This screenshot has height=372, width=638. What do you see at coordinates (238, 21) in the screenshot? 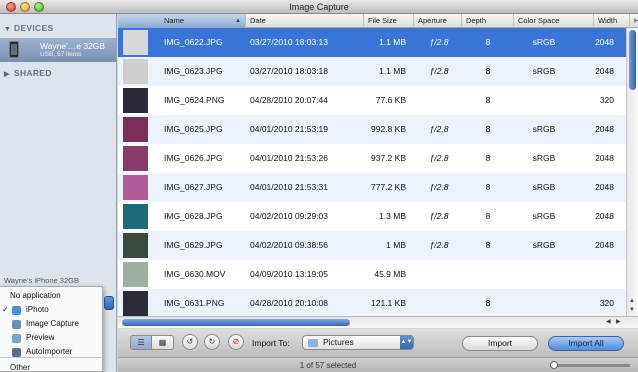
I see `sort-ascending-icon: ▲` at bounding box center [238, 21].